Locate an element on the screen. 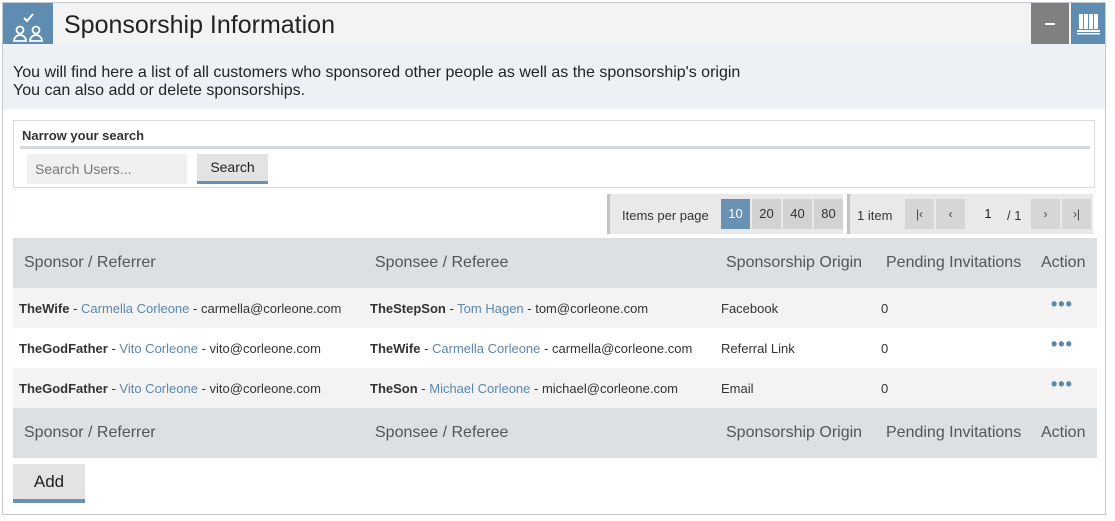  minimize-button is located at coordinates (1050, 23).